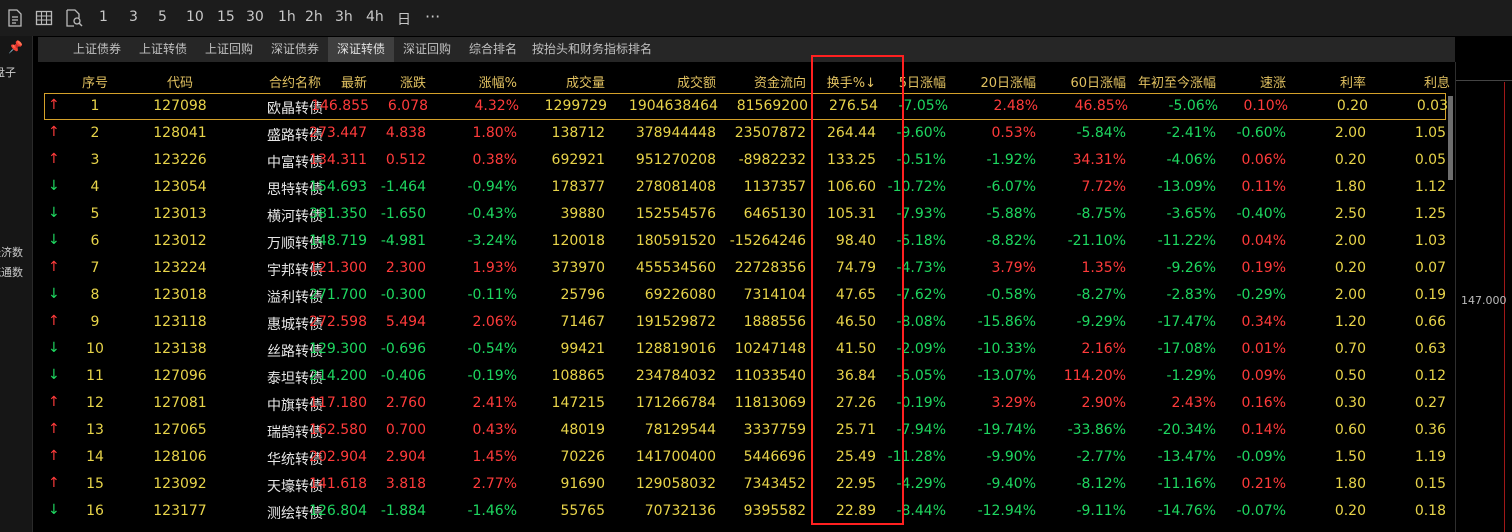  Describe the element at coordinates (180, 160) in the screenshot. I see `cell-code: 123226` at that location.